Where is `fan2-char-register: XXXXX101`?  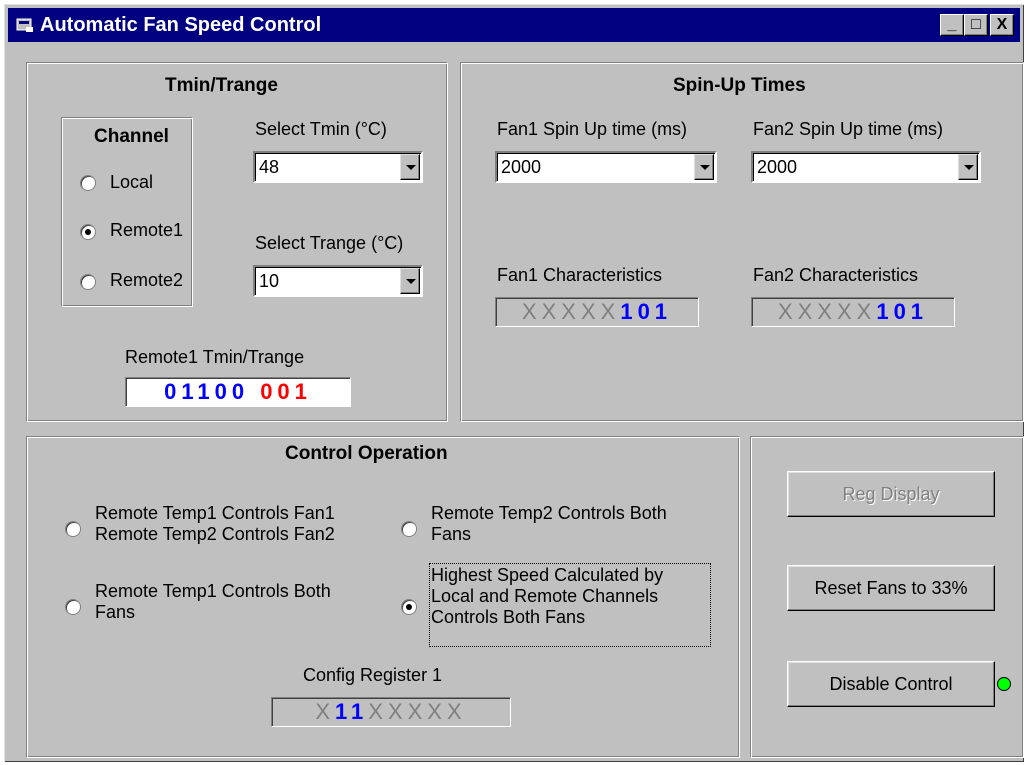
fan2-char-register: XXXXX101 is located at coordinates (853, 312).